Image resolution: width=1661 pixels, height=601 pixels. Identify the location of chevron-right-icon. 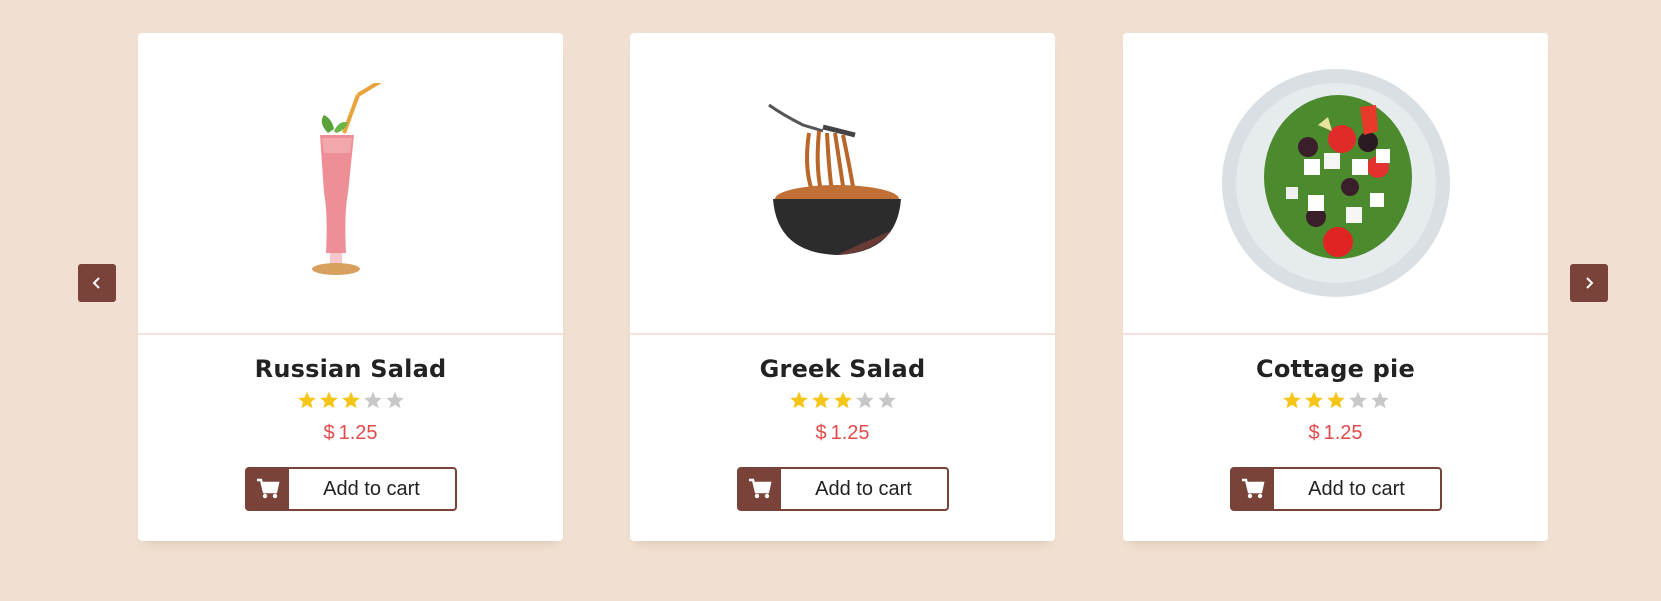
(1590, 283).